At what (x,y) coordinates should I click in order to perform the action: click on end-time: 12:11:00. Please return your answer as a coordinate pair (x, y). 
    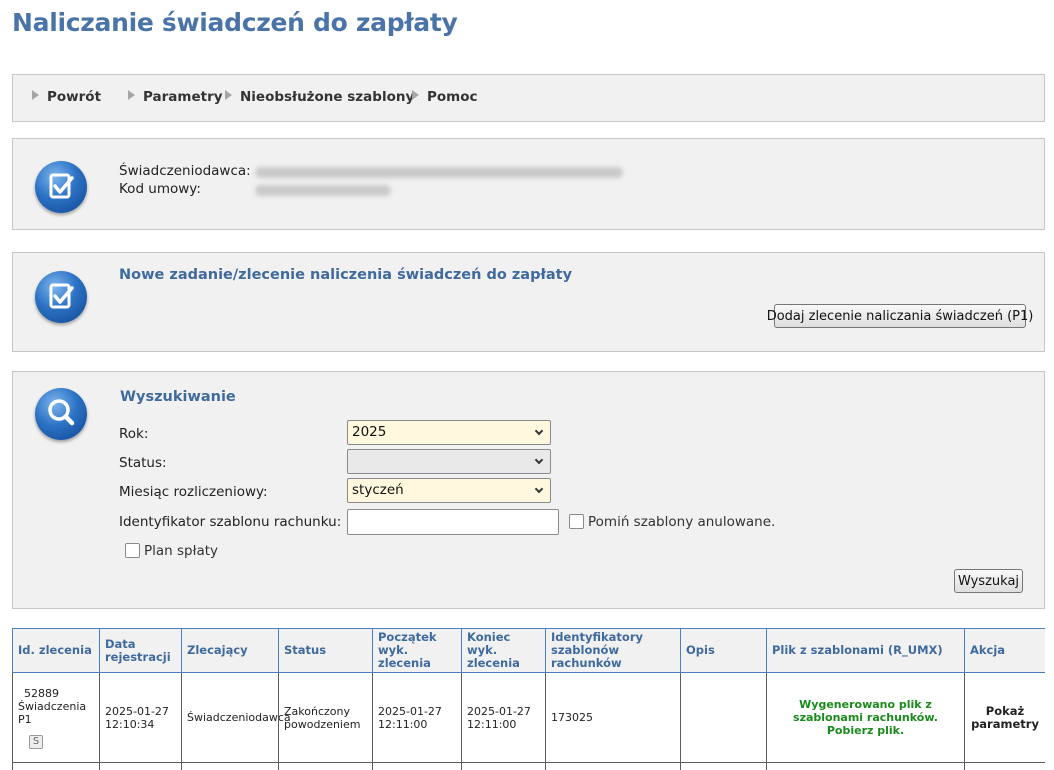
    Looking at the image, I should click on (492, 724).